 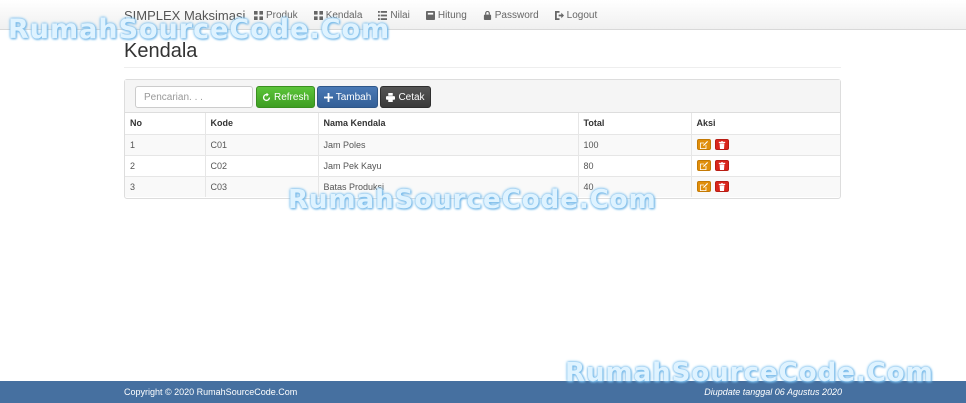 What do you see at coordinates (448, 123) in the screenshot?
I see `column-header: Nama Kendala` at bounding box center [448, 123].